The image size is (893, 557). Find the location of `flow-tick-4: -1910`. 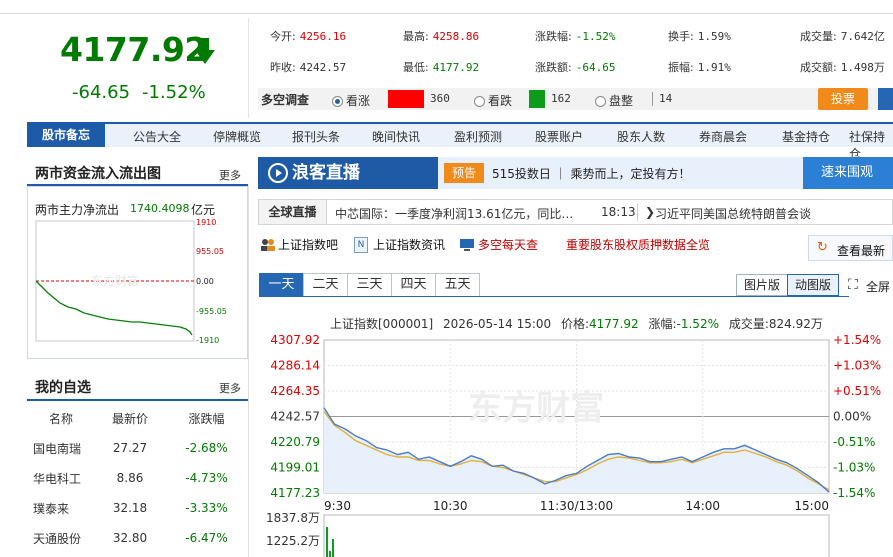

flow-tick-4: -1910 is located at coordinates (207, 340).